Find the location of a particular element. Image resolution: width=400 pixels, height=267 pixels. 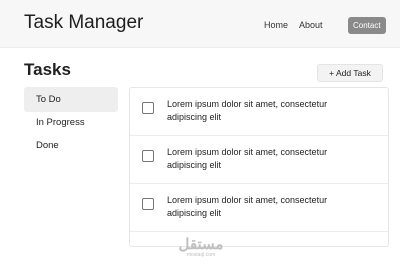

sidebar-item-label: To Do is located at coordinates (48, 99).